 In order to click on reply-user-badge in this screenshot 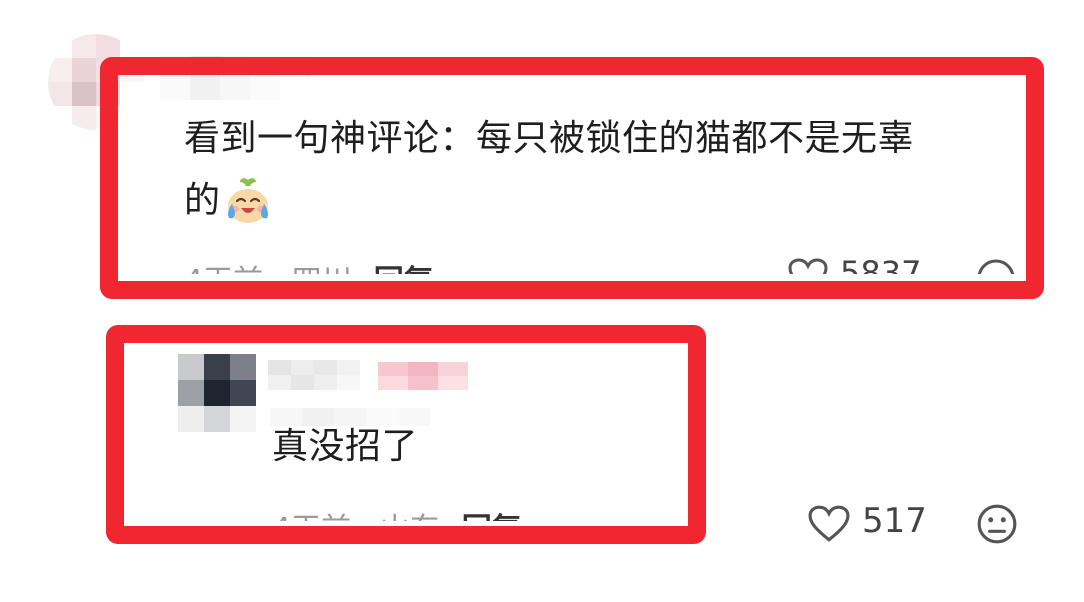, I will do `click(423, 376)`.